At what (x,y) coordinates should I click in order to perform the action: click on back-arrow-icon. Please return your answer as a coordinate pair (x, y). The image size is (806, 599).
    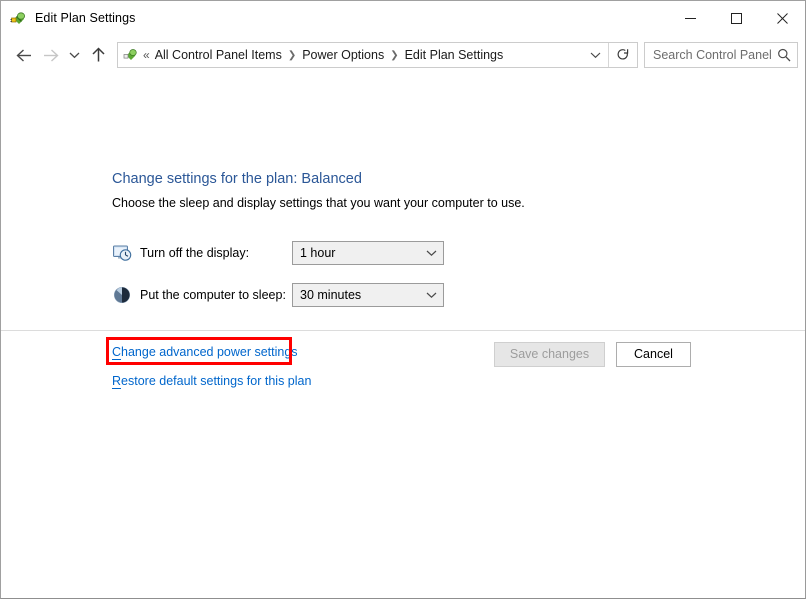
    Looking at the image, I should click on (23, 55).